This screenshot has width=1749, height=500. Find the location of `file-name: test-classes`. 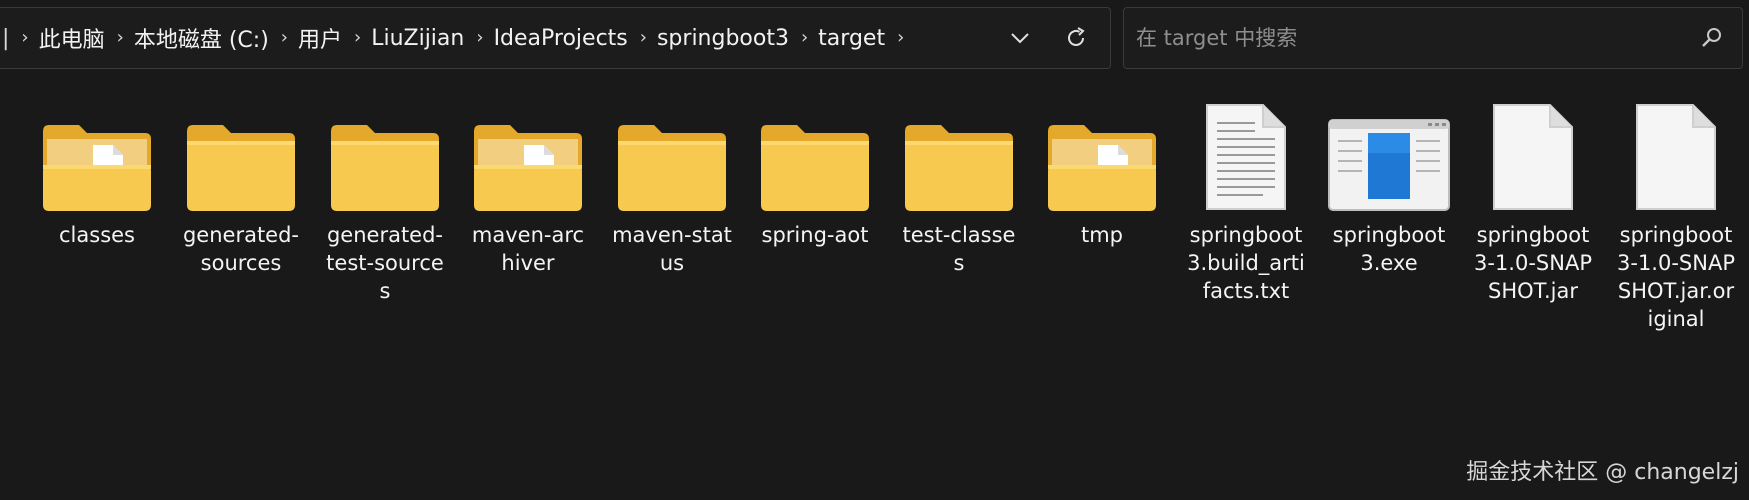

file-name: test-classes is located at coordinates (959, 249).